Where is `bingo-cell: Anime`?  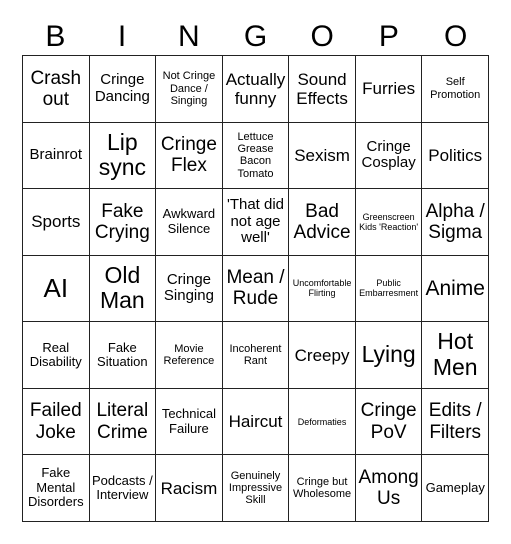
bingo-cell: Anime is located at coordinates (455, 289).